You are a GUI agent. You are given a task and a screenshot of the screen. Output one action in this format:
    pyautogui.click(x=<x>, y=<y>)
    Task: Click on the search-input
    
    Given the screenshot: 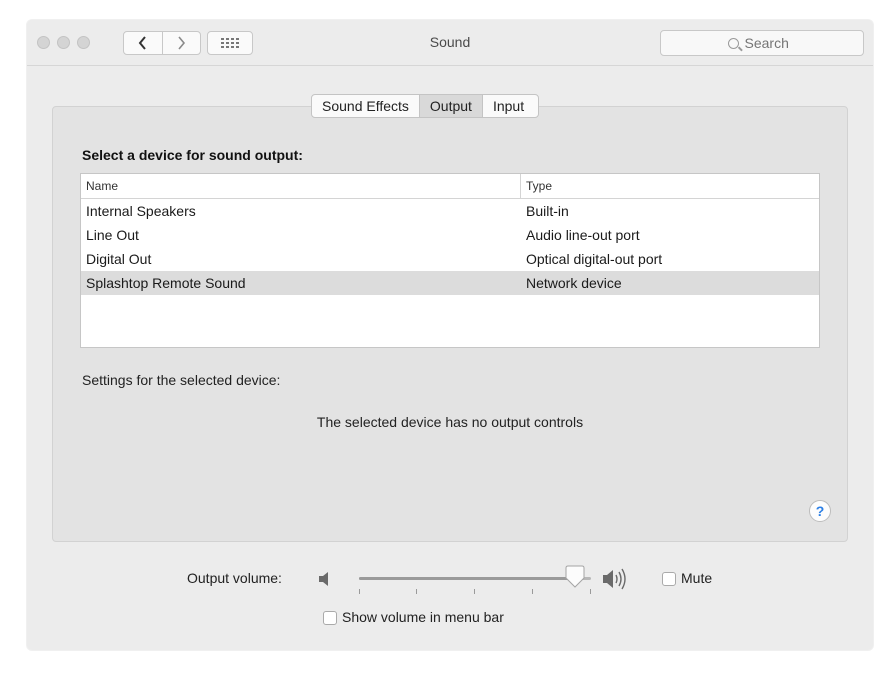 What is the action you would take?
    pyautogui.click(x=770, y=43)
    